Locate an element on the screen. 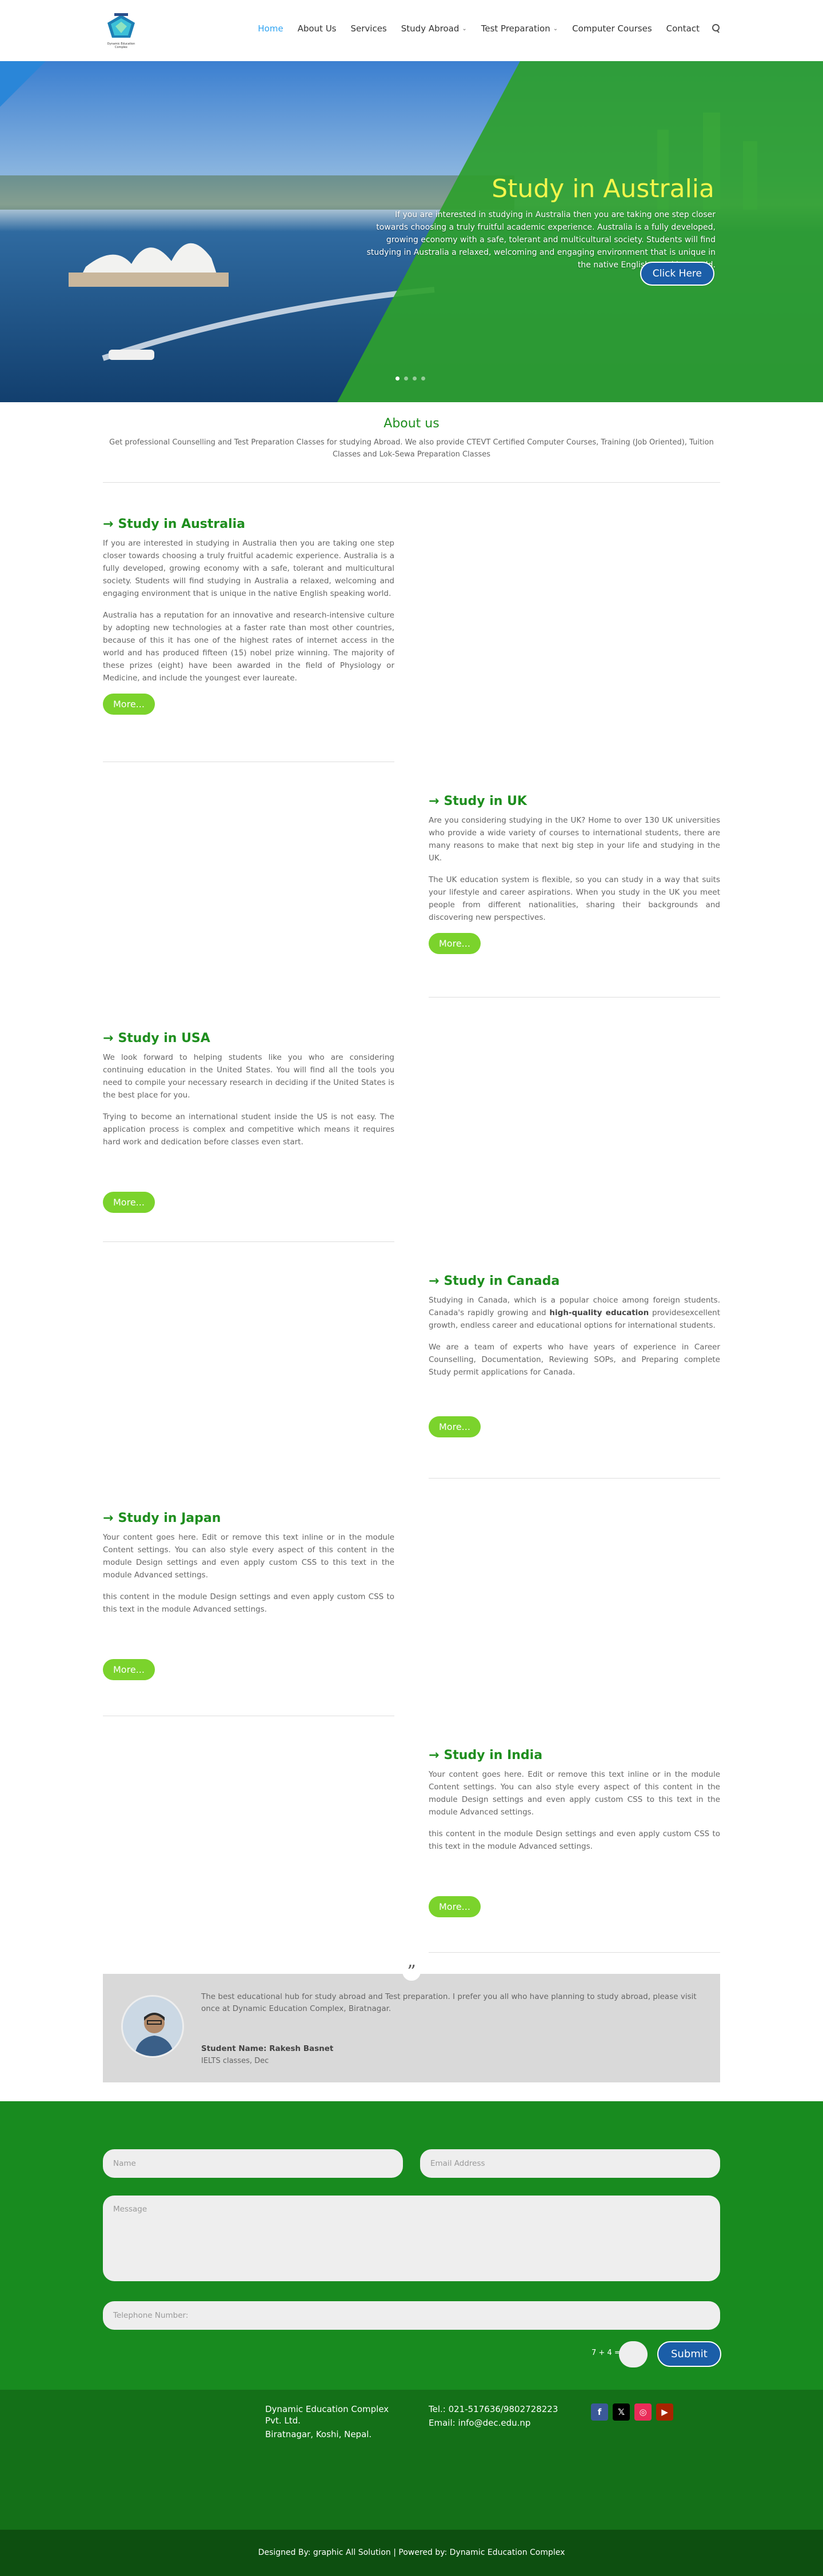 This screenshot has height=2576, width=823. testimonial-role: IELTS classes, Dec is located at coordinates (235, 2061).